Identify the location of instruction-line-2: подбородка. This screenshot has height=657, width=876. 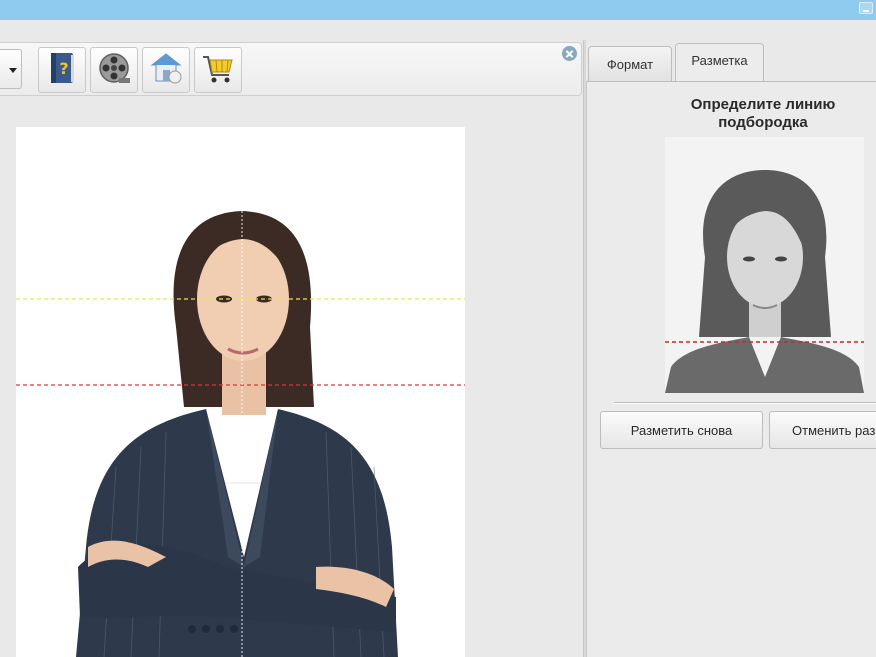
(763, 122).